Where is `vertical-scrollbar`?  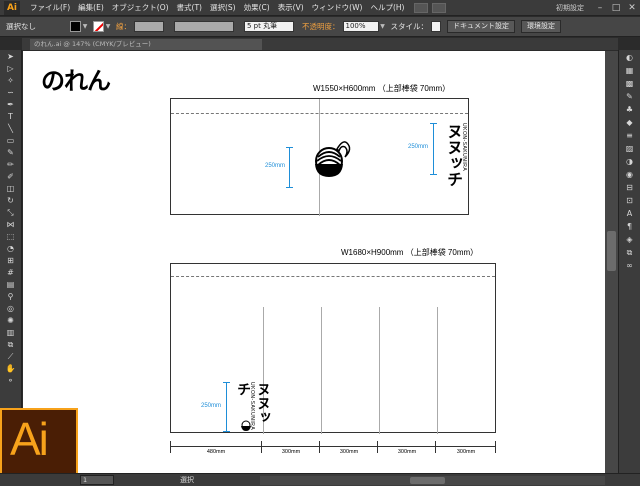
vertical-scrollbar is located at coordinates (611, 262).